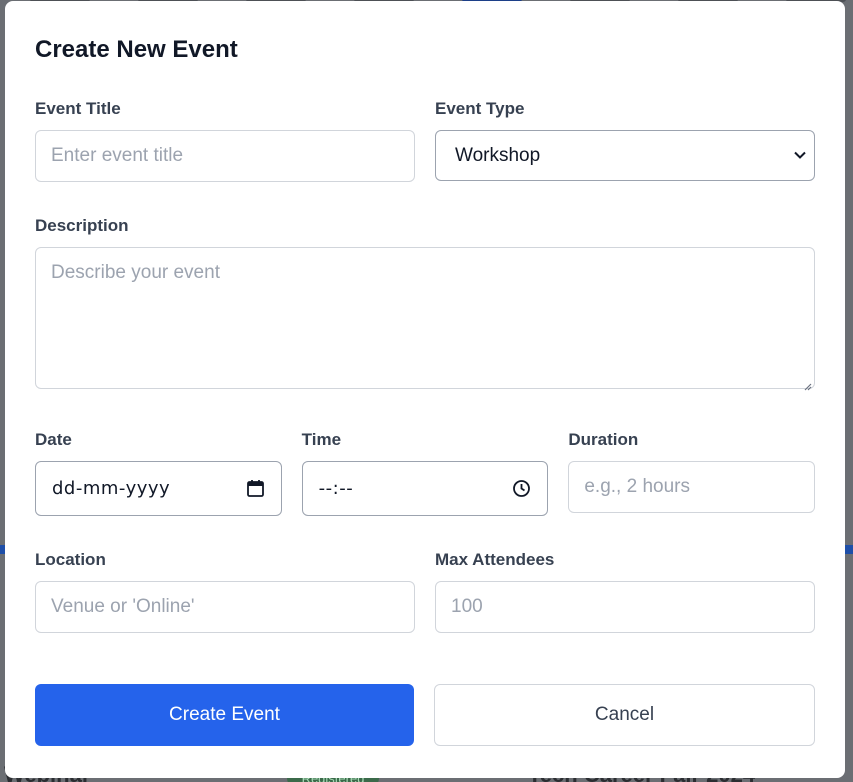 The image size is (853, 782). I want to click on event-title-field: Event Title, so click(225, 140).